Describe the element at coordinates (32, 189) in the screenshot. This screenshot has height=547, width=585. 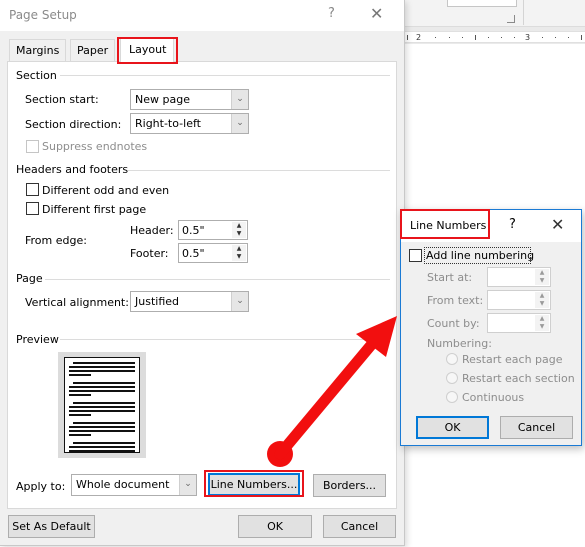
I see `different-odd-even-checkbox` at that location.